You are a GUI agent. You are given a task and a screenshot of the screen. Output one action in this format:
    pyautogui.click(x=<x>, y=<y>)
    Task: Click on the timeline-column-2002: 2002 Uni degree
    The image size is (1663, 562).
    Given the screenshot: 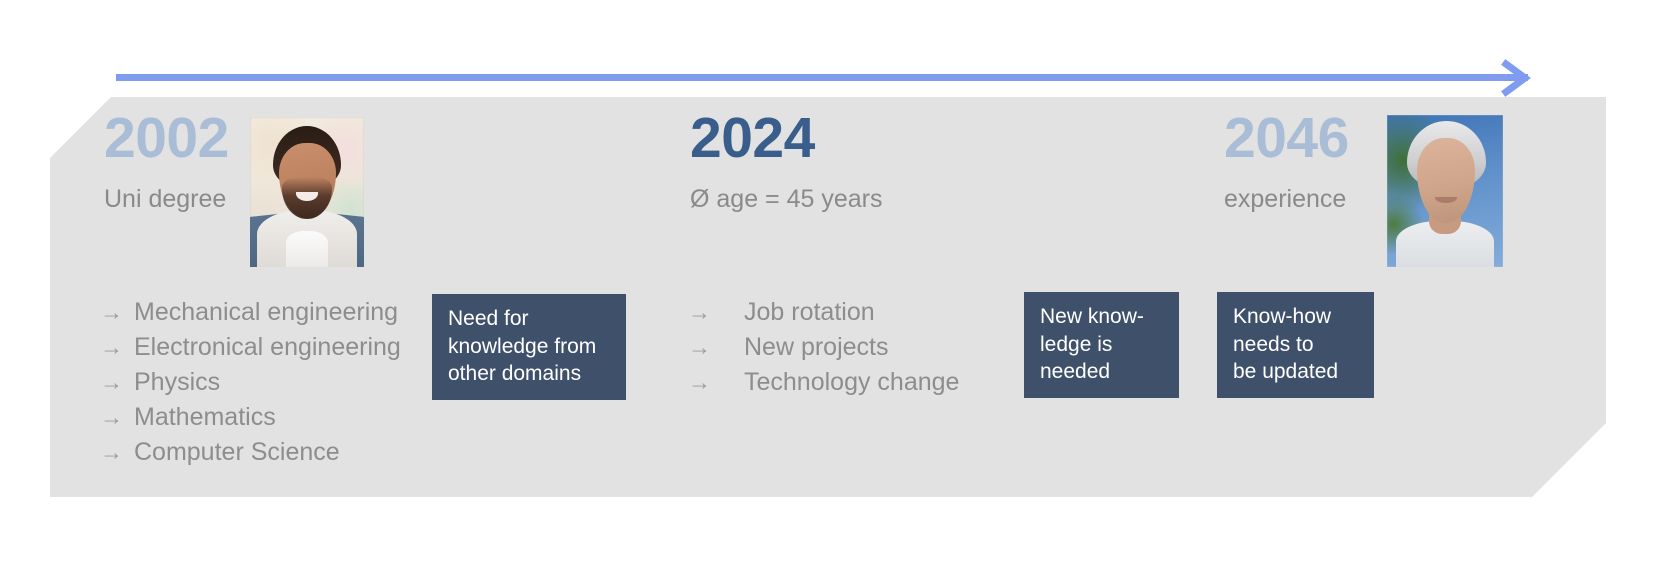 What is the action you would take?
    pyautogui.click(x=166, y=161)
    